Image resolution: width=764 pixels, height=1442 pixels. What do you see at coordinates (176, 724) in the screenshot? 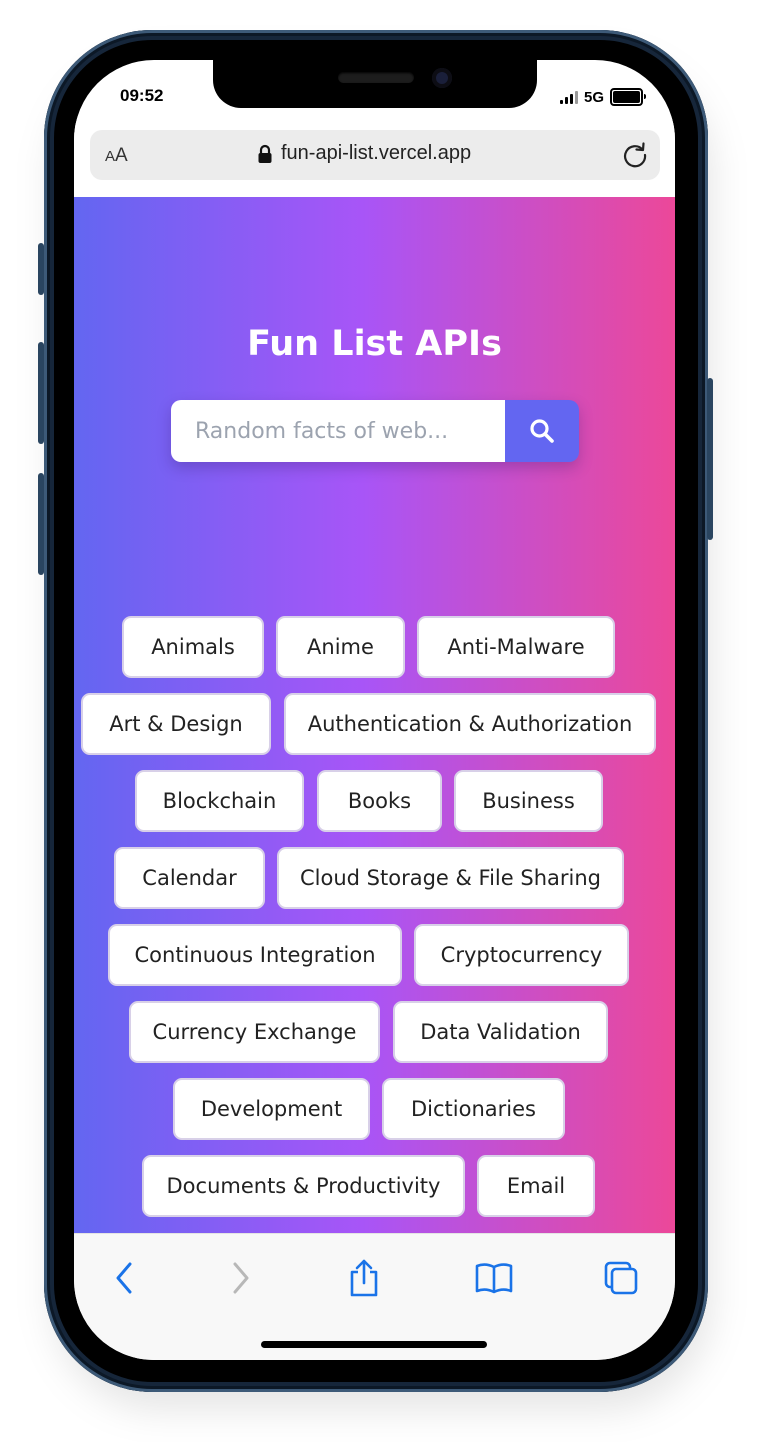
I see `category-chip-art-design: Art & Design` at bounding box center [176, 724].